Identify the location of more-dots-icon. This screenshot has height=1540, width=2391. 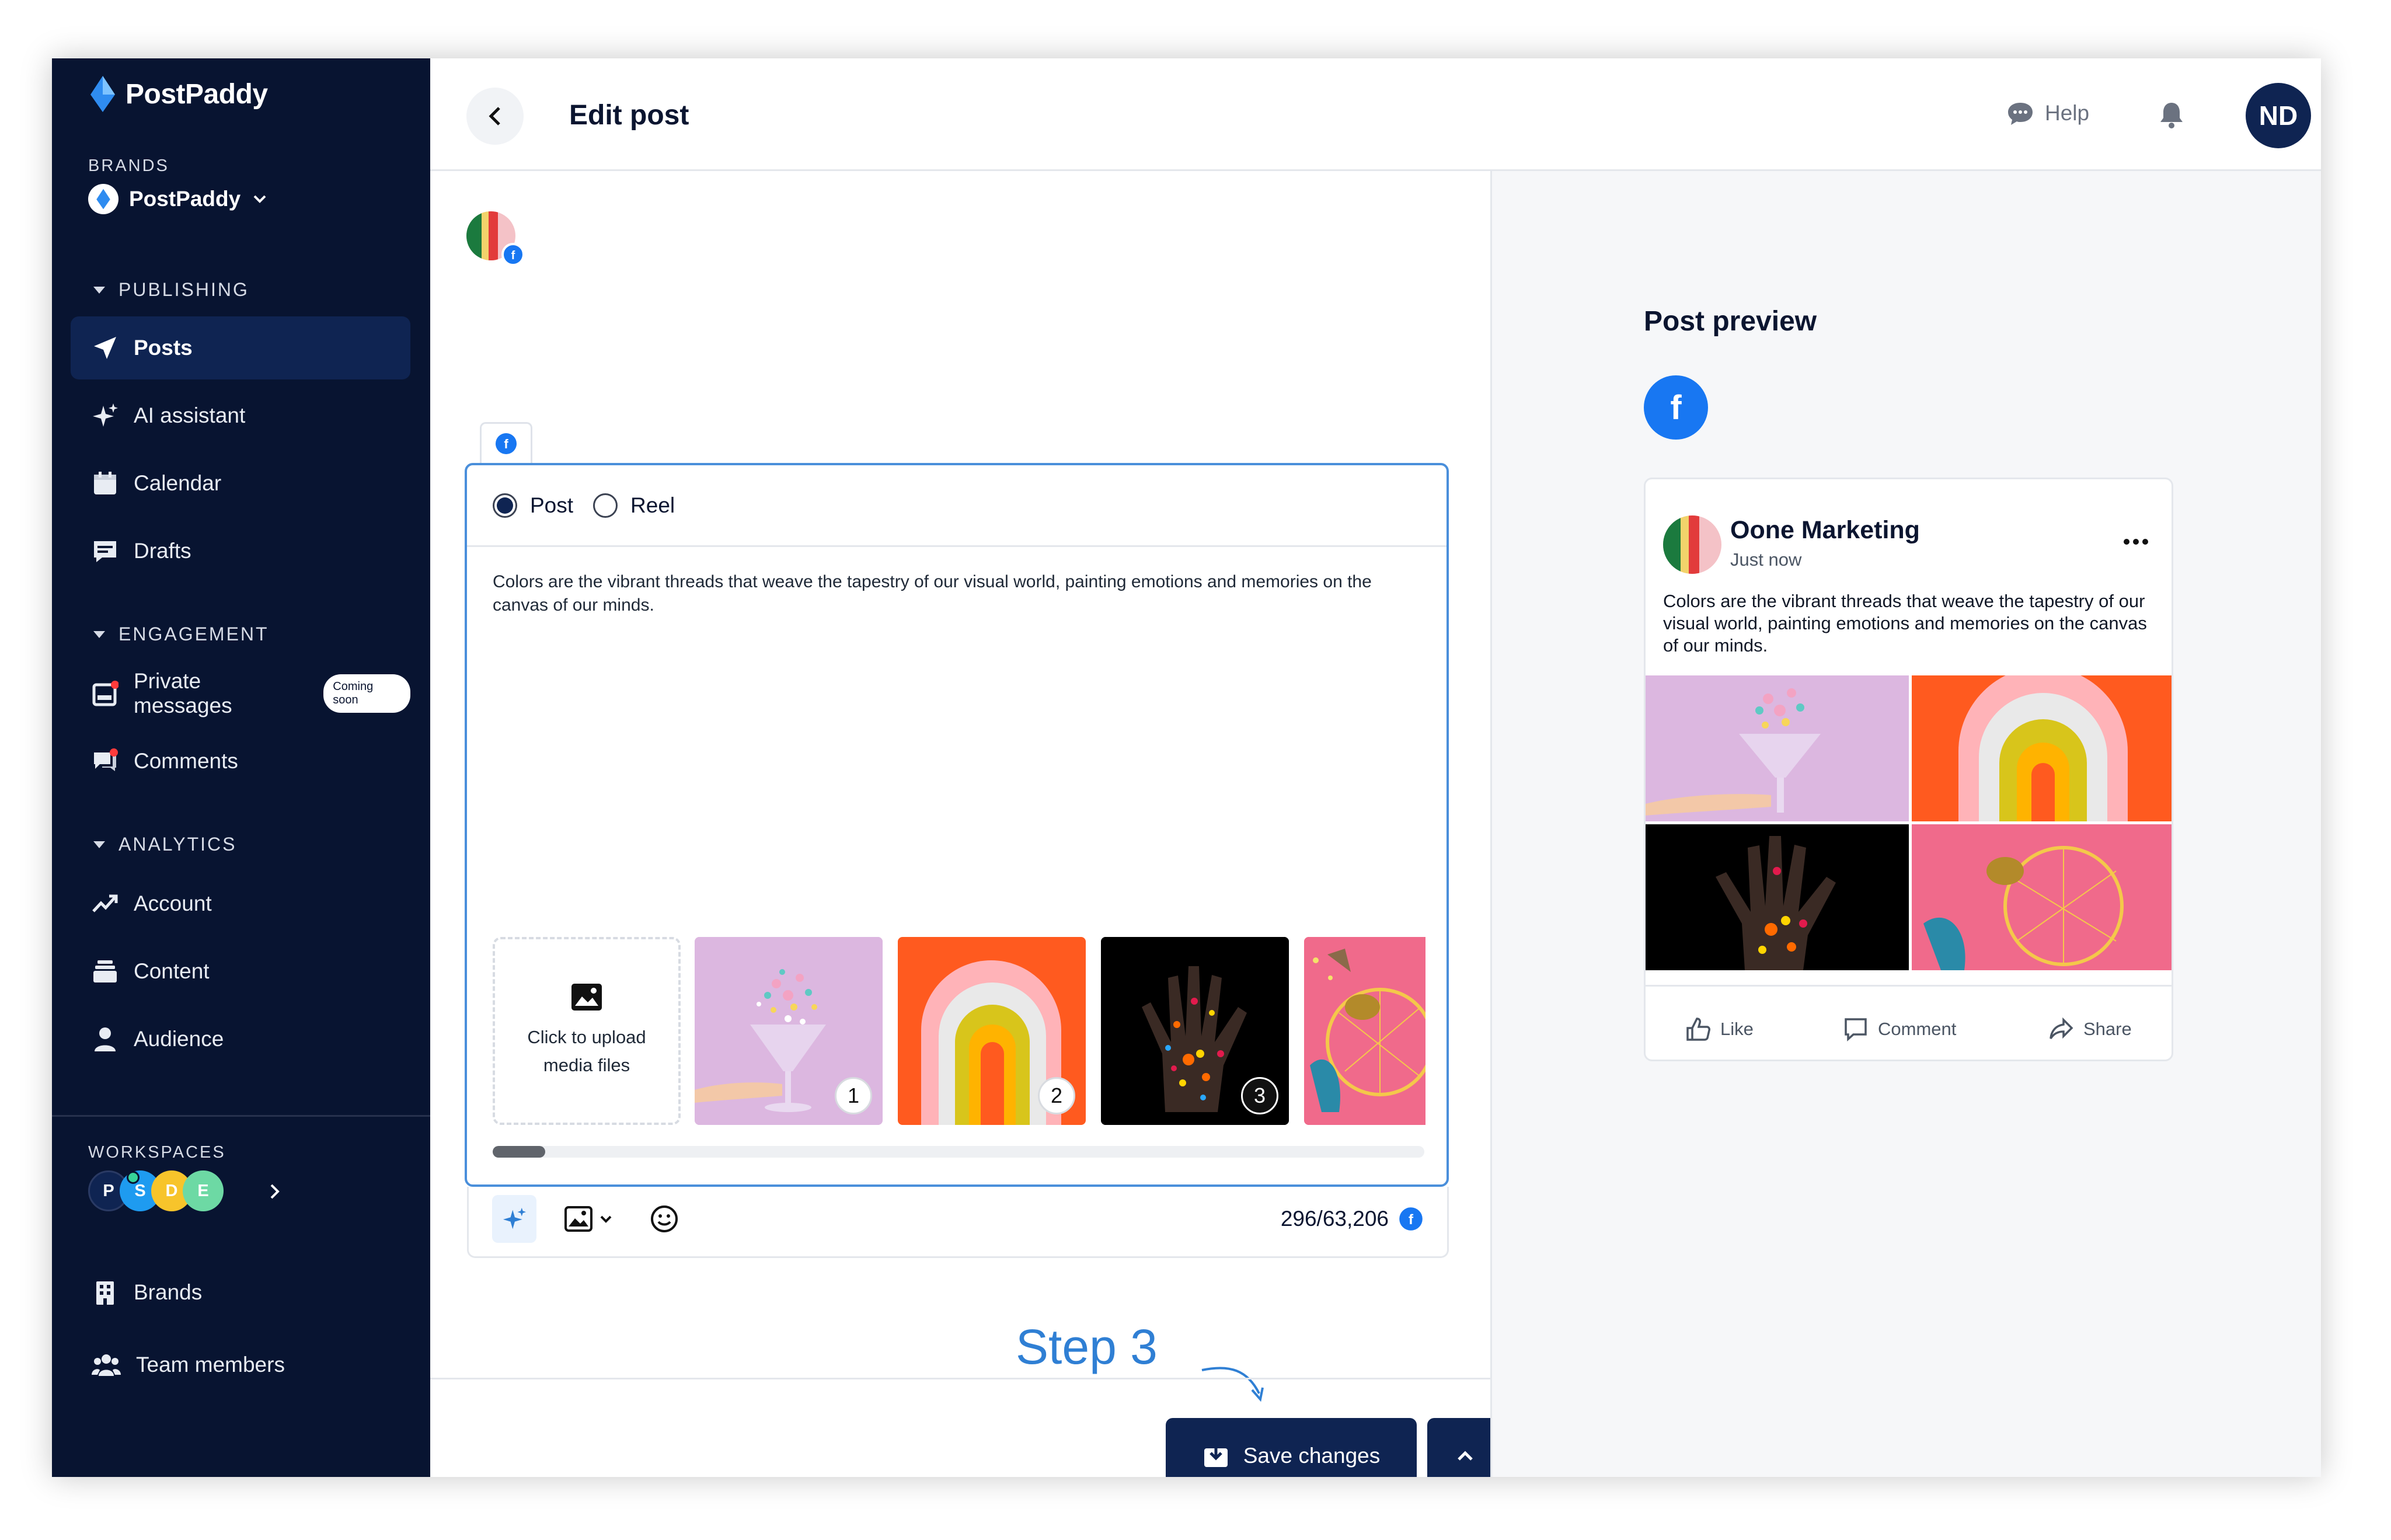
(2136, 542).